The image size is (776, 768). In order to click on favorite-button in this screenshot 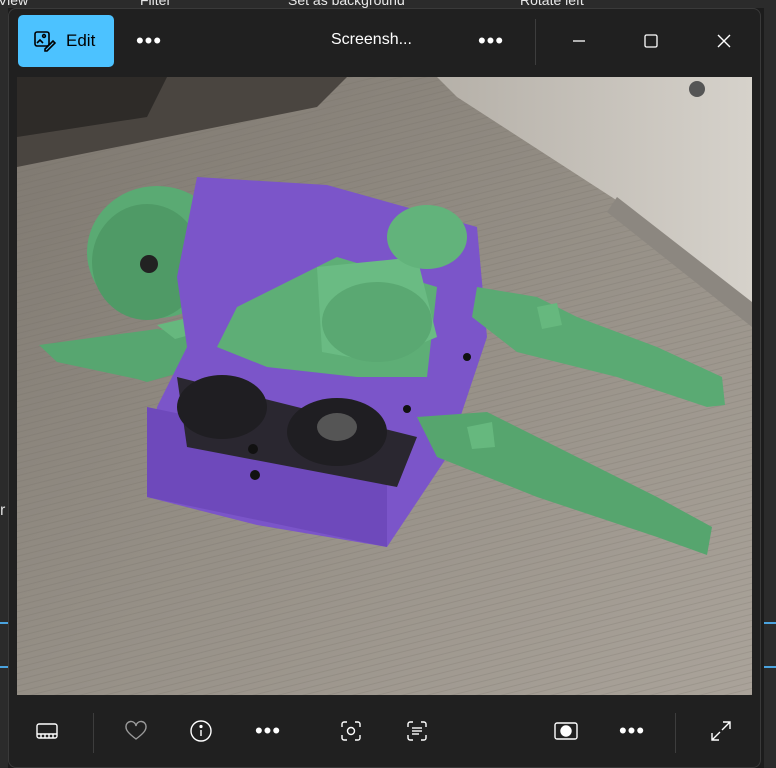, I will do `click(136, 731)`.